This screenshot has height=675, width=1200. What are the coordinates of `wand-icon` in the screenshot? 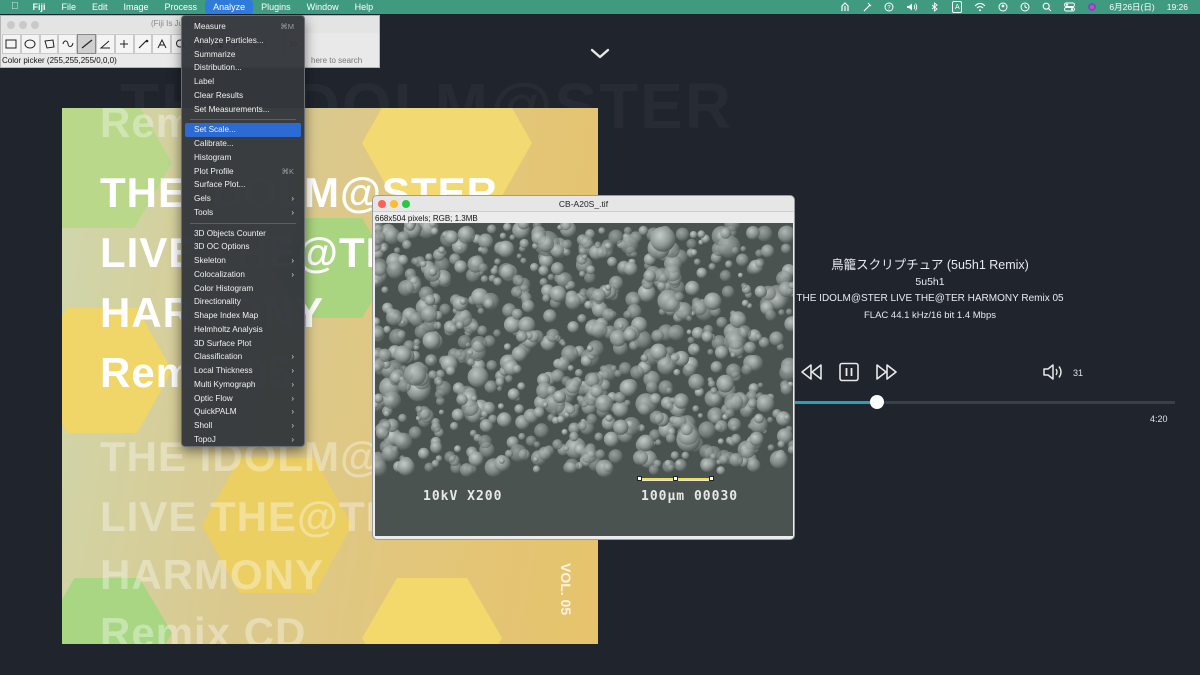 It's located at (867, 7).